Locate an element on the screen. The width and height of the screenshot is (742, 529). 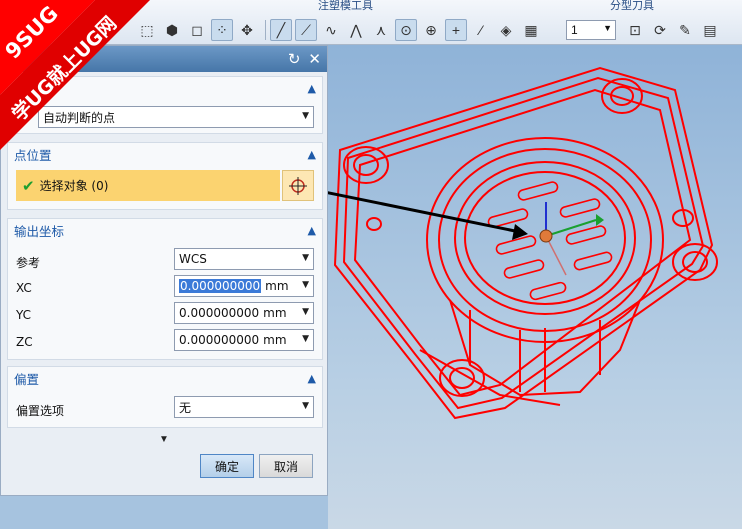
point-type-select: 自动判断的点 ▼ is located at coordinates (176, 117).